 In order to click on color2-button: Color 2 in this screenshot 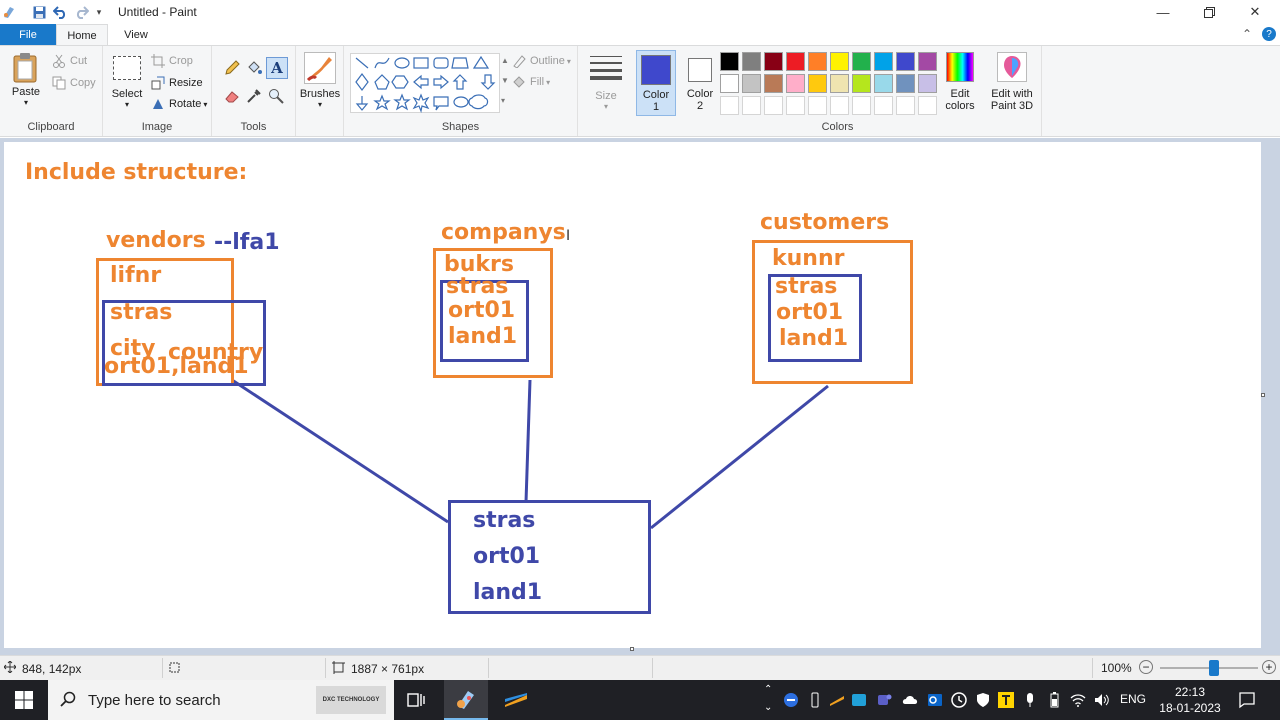, I will do `click(700, 83)`.